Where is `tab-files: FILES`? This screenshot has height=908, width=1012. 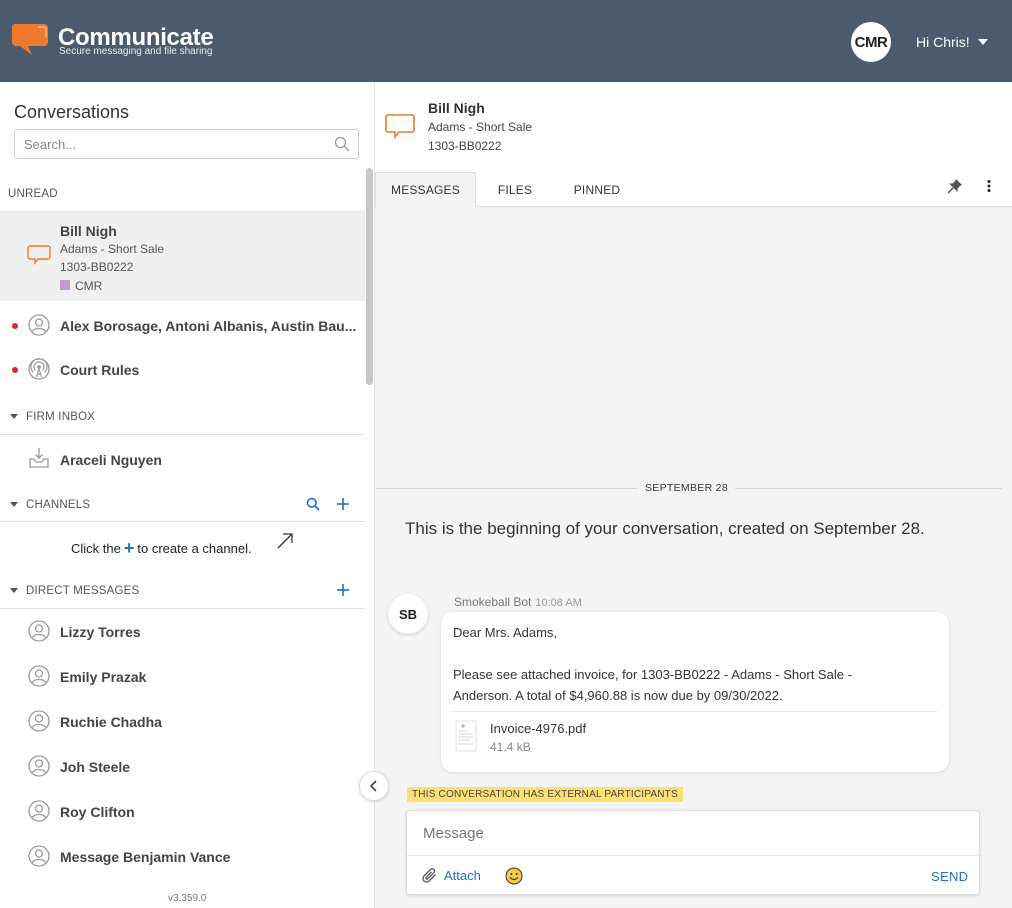
tab-files: FILES is located at coordinates (515, 189).